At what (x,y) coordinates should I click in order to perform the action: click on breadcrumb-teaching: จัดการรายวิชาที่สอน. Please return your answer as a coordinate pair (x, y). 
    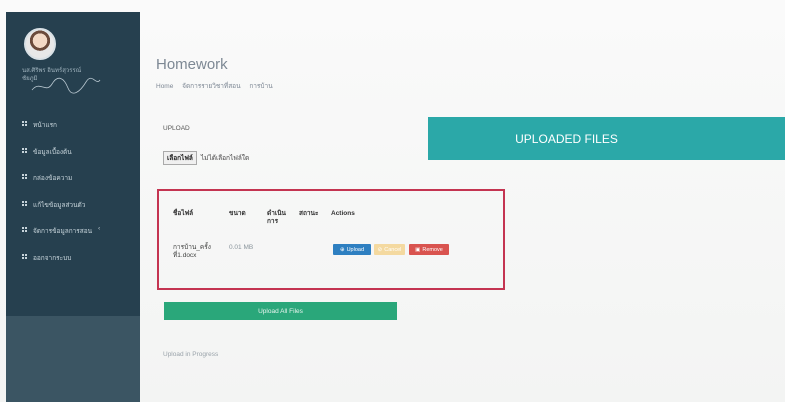
    Looking at the image, I should click on (211, 86).